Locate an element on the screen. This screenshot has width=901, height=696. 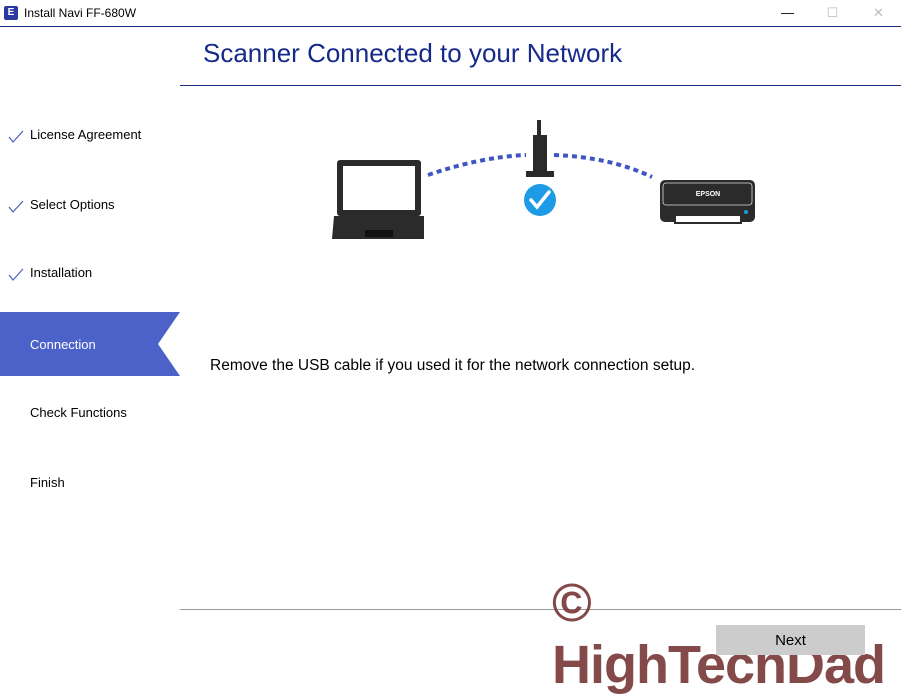
scanner-brand: EPSON is located at coordinates (708, 194).